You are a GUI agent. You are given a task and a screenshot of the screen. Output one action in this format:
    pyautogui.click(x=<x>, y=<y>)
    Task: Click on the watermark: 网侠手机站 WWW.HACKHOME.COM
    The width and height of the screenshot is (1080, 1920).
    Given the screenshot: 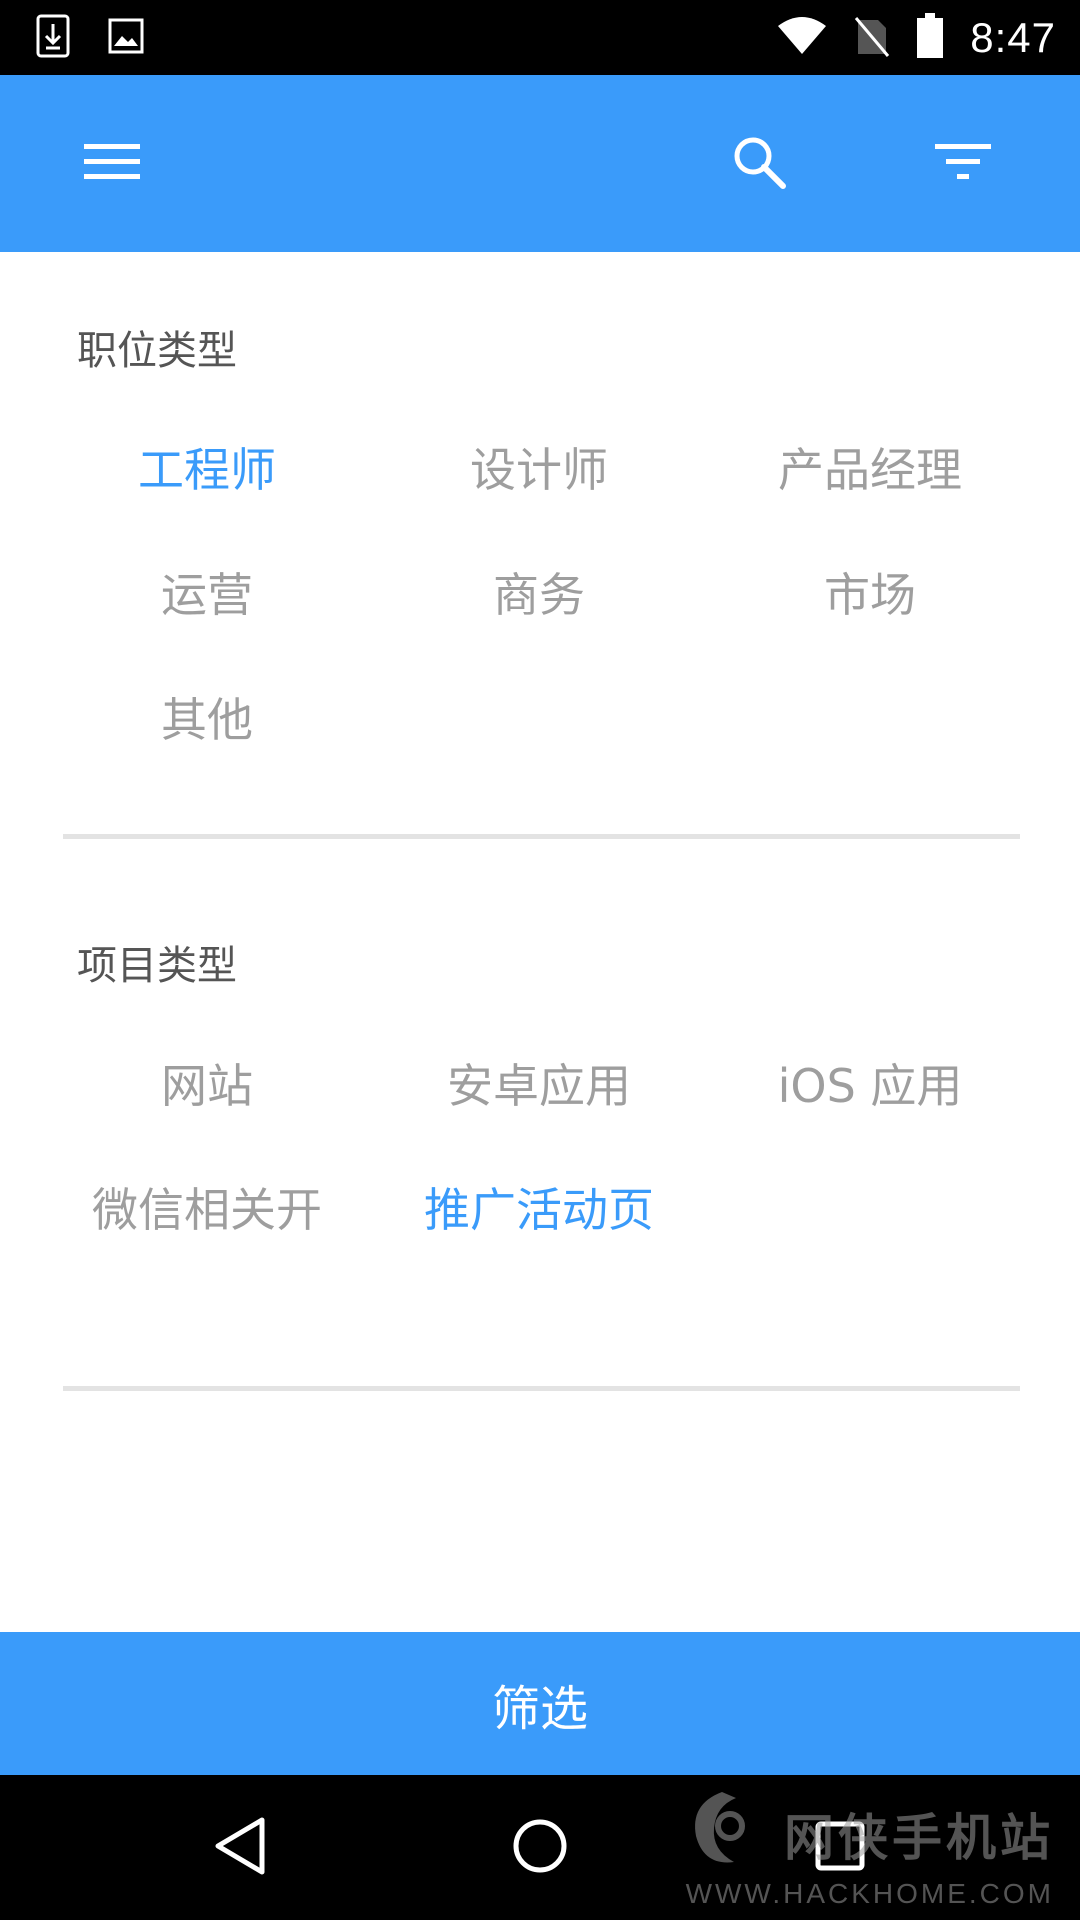 What is the action you would take?
    pyautogui.click(x=872, y=1850)
    